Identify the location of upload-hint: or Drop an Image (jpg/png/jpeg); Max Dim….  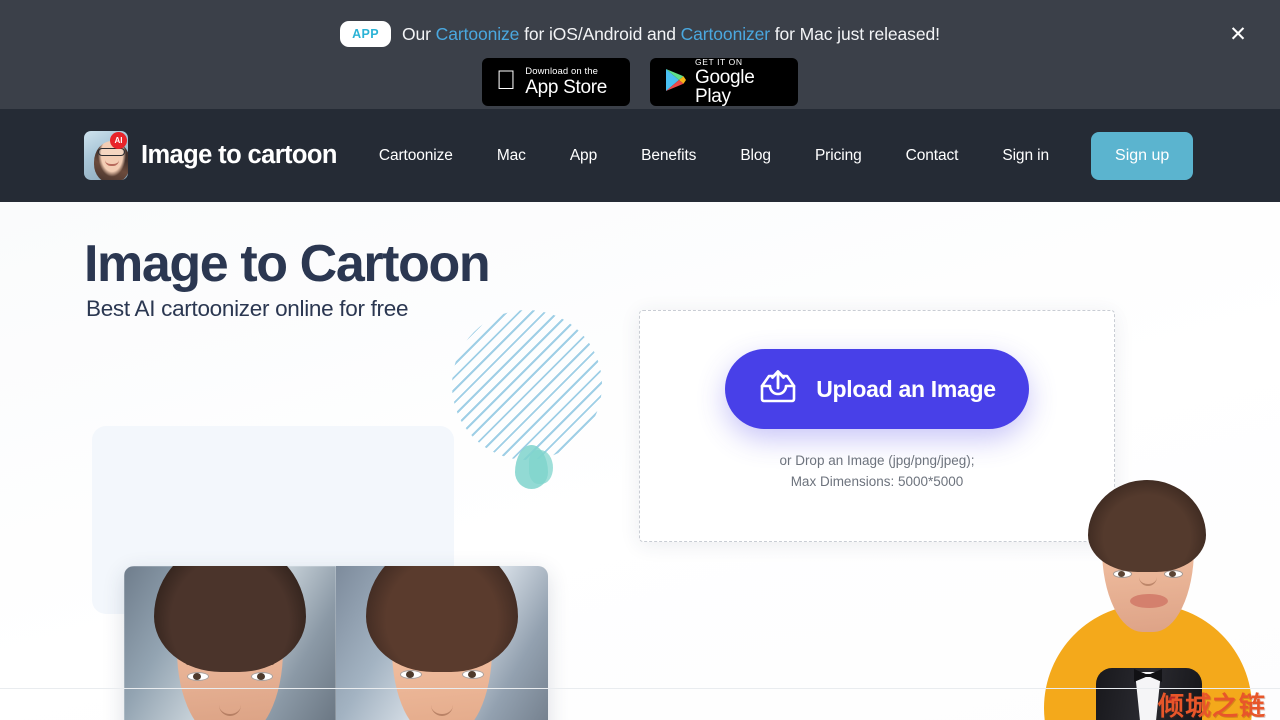
(876, 472).